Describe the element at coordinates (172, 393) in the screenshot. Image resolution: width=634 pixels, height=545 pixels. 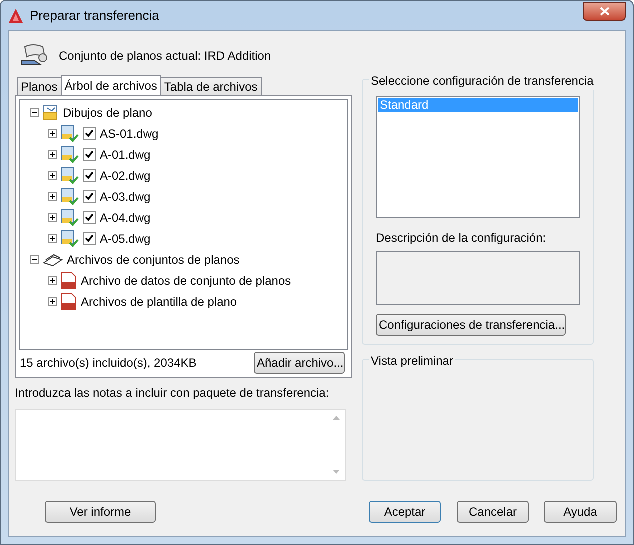
I see `notes-label: Introduzca las notas a incluir con paquete de transferencia:` at that location.